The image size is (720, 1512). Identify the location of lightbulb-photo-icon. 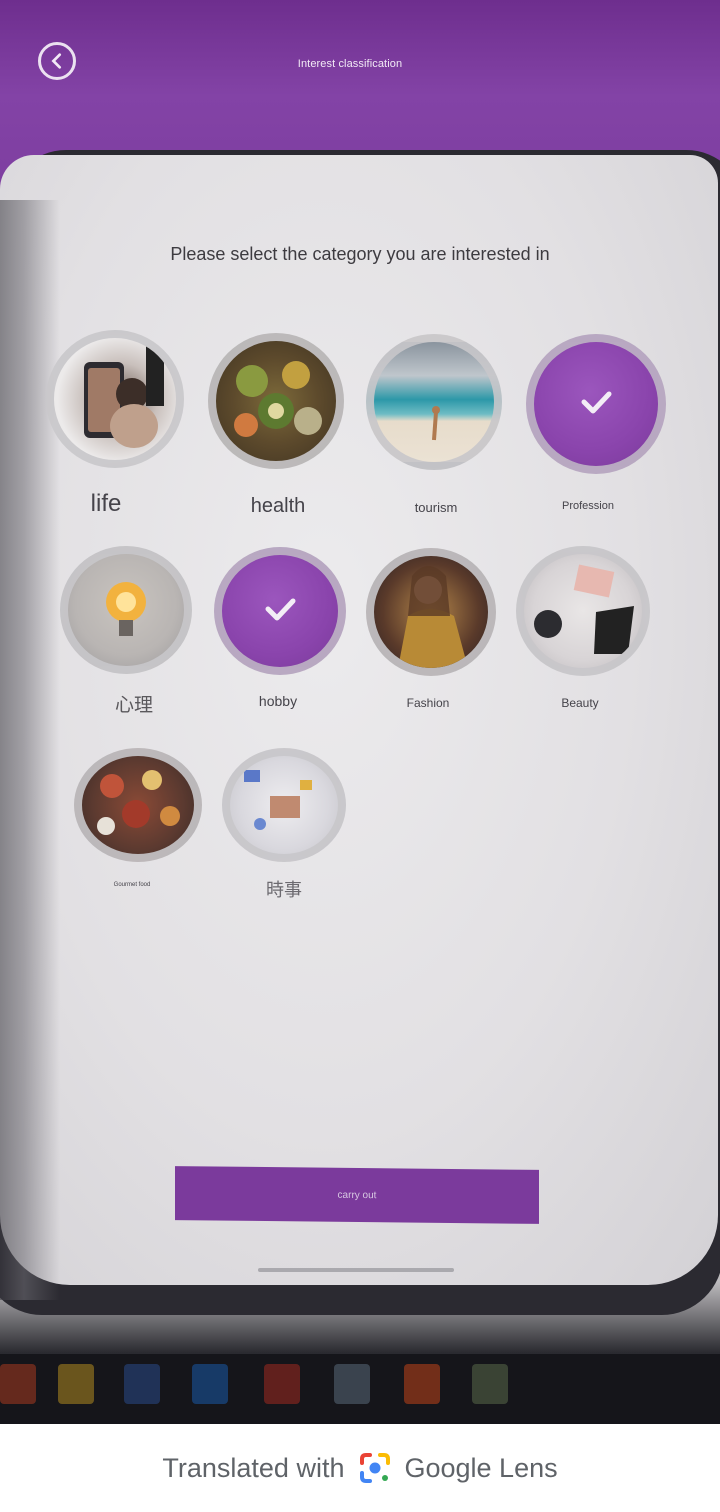
(126, 610).